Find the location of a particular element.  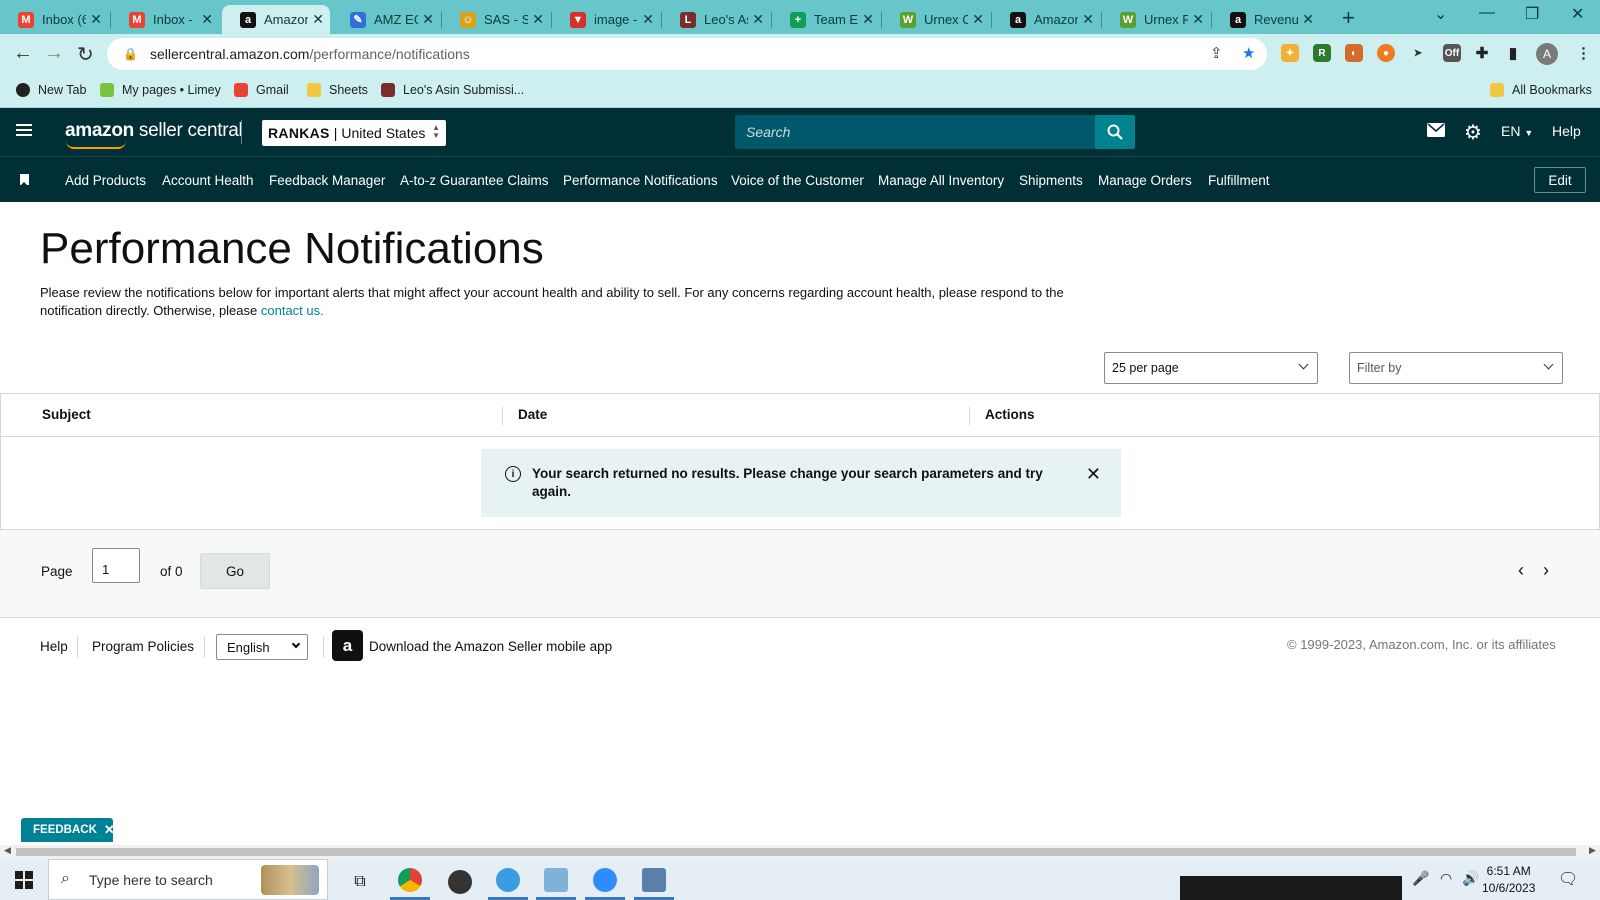

settings-gear-icon: ⚙ is located at coordinates (1473, 132).